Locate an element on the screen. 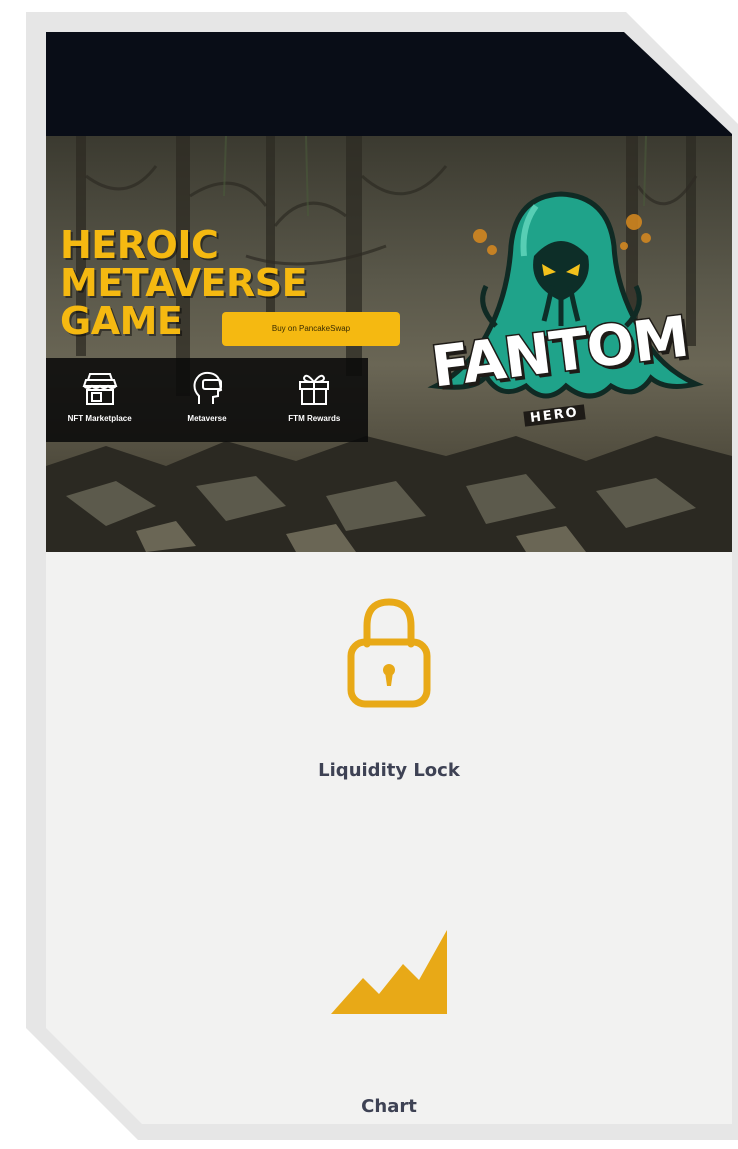 The image size is (738, 1149). vr-headset-icon is located at coordinates (208, 387).